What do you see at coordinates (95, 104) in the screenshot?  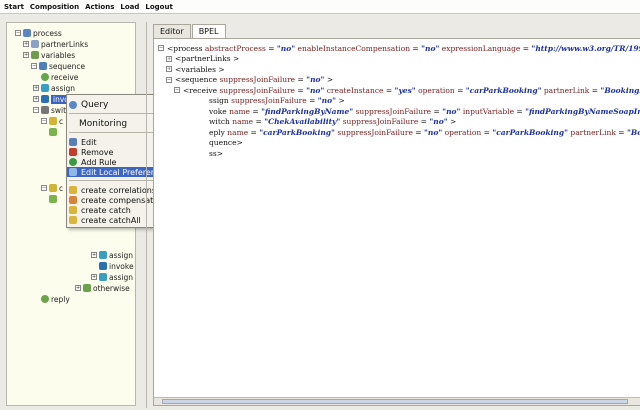 I see `menu-item-label: Query` at bounding box center [95, 104].